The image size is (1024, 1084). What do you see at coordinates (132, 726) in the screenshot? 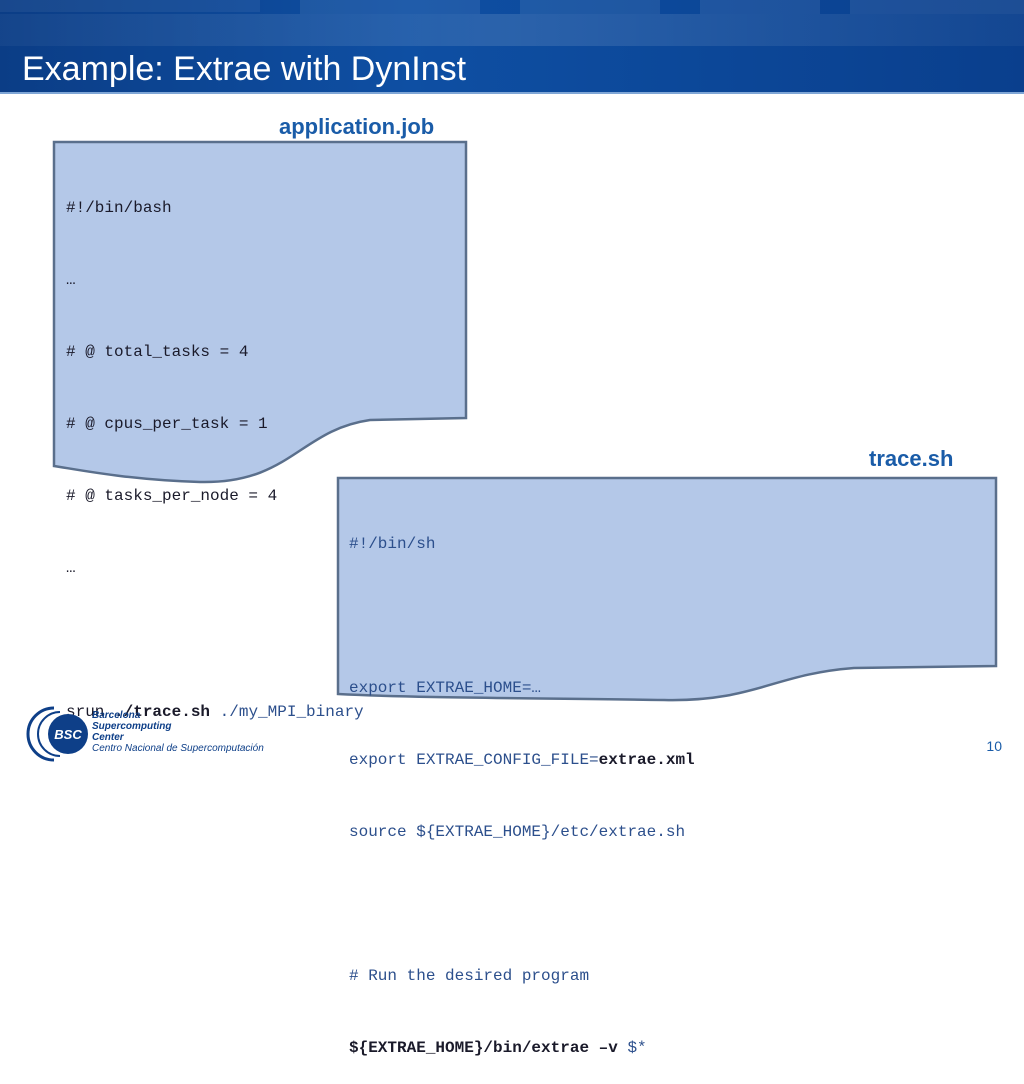
I see `logo-line: Supercomputing` at bounding box center [132, 726].